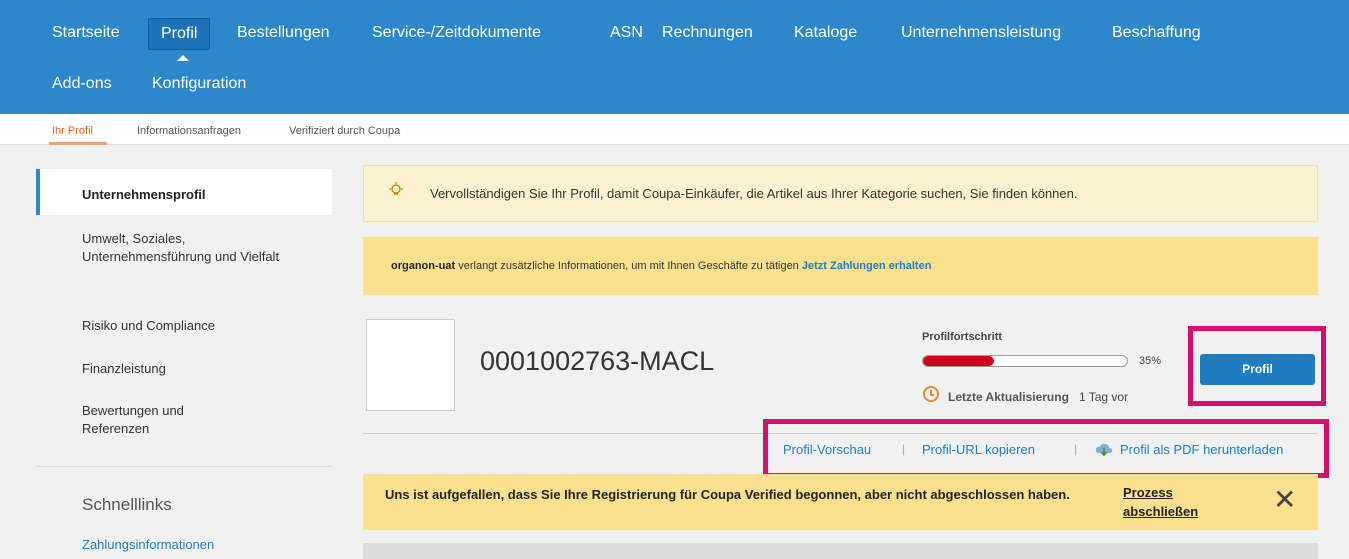  Describe the element at coordinates (931, 394) in the screenshot. I see `clock-icon` at that location.